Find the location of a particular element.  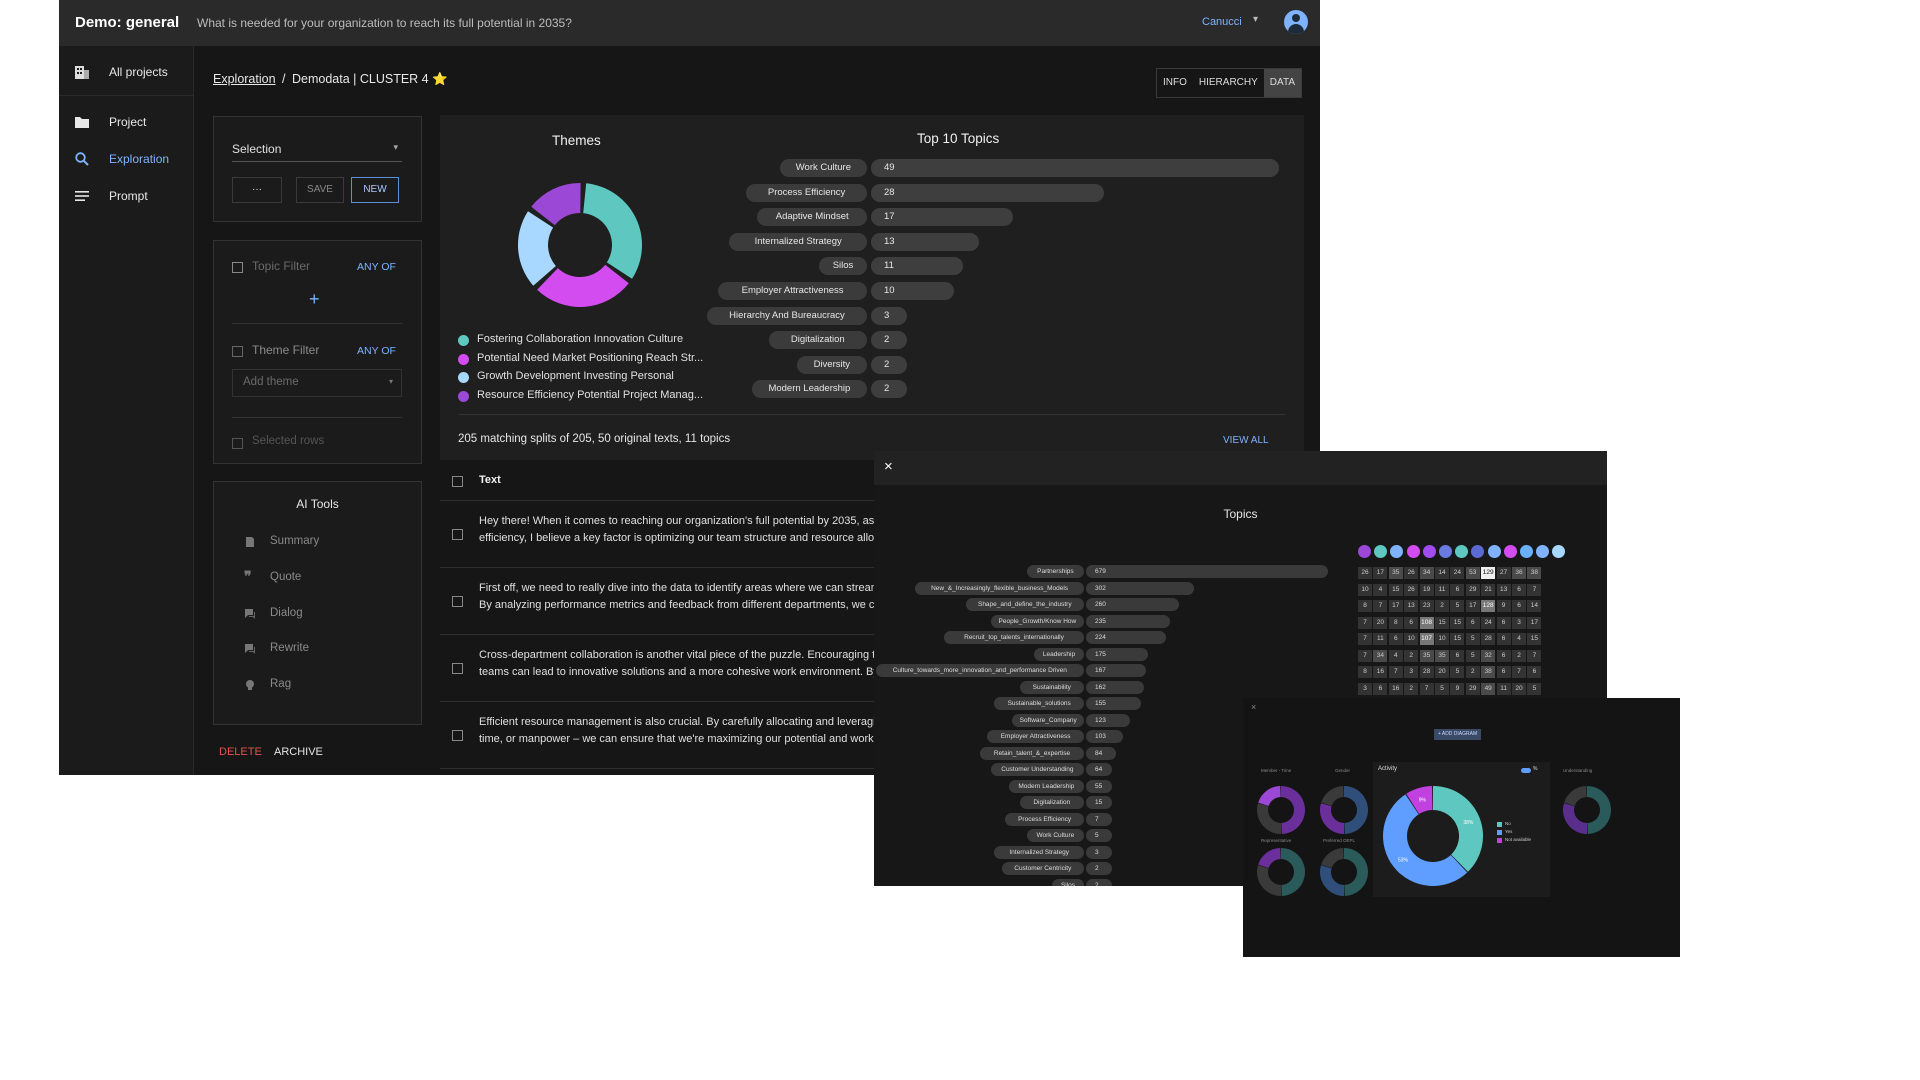

topic-label: Silos is located at coordinates (1068, 882).